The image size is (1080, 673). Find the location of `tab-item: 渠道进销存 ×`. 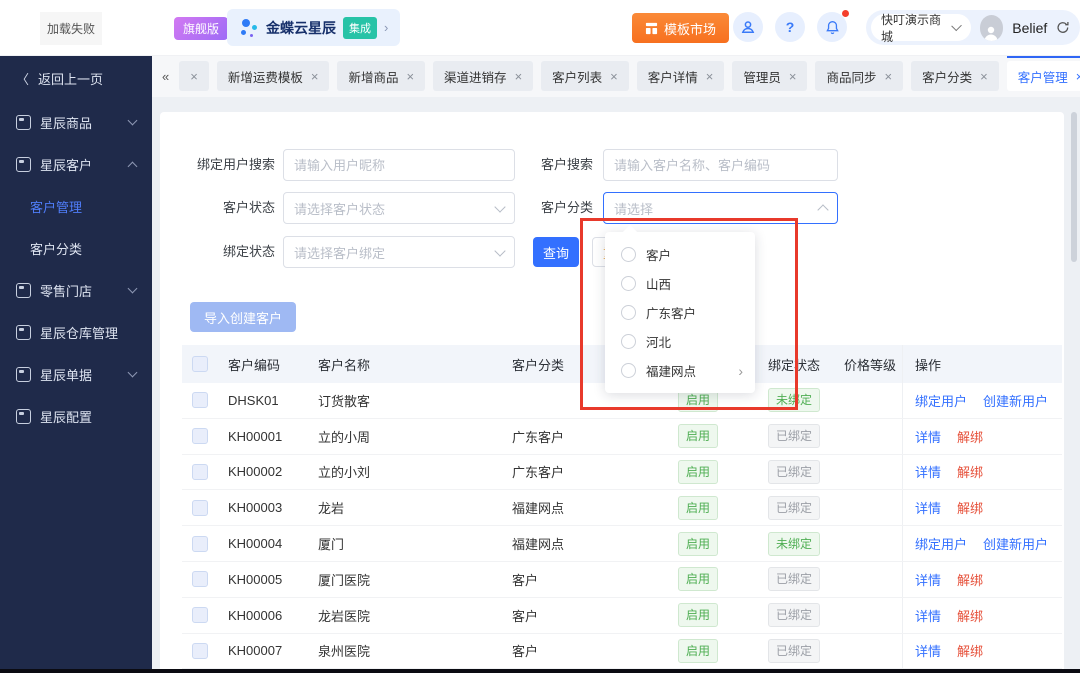

tab-item: 渠道进销存 × is located at coordinates (483, 76).